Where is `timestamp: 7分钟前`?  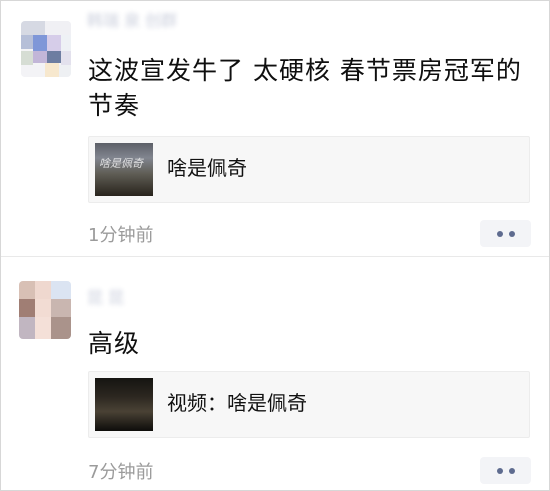
timestamp: 7分钟前 is located at coordinates (121, 472).